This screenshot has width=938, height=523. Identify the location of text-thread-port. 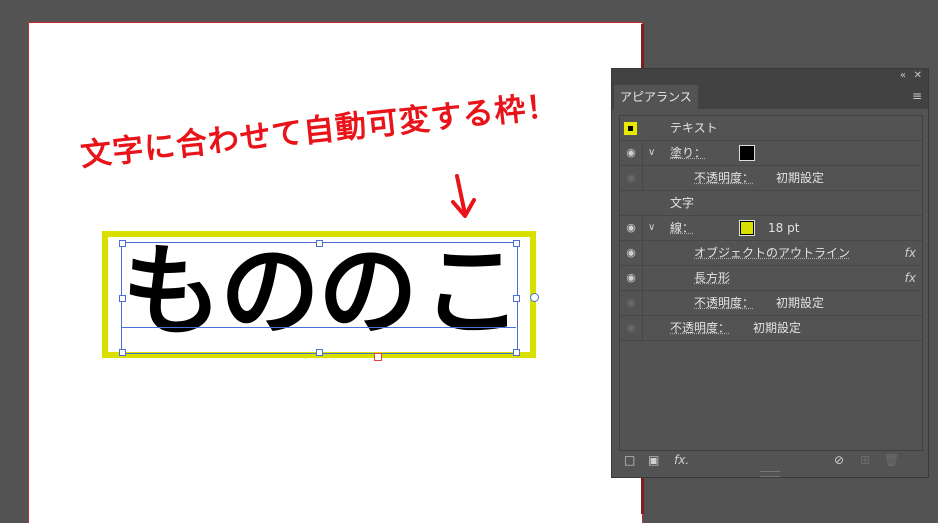
(534, 297).